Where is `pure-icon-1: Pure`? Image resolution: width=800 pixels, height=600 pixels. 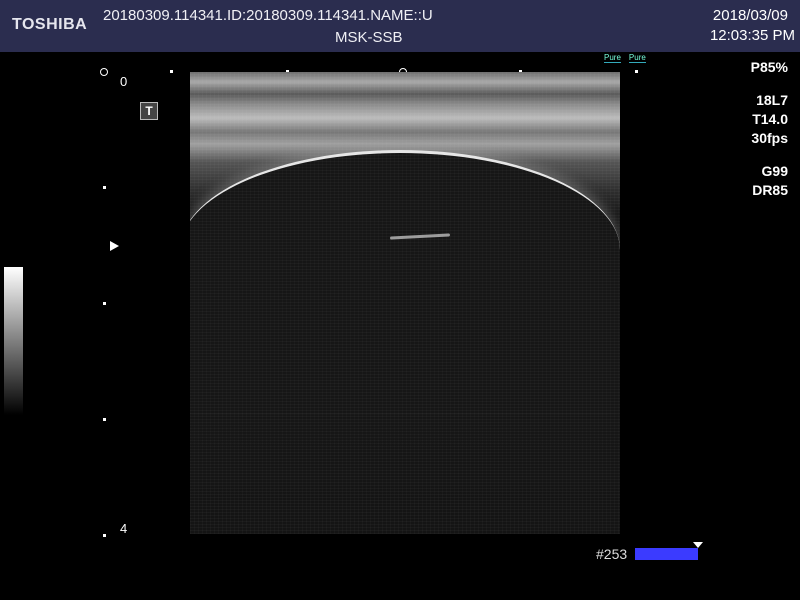
pure-icon-1: Pure is located at coordinates (612, 58).